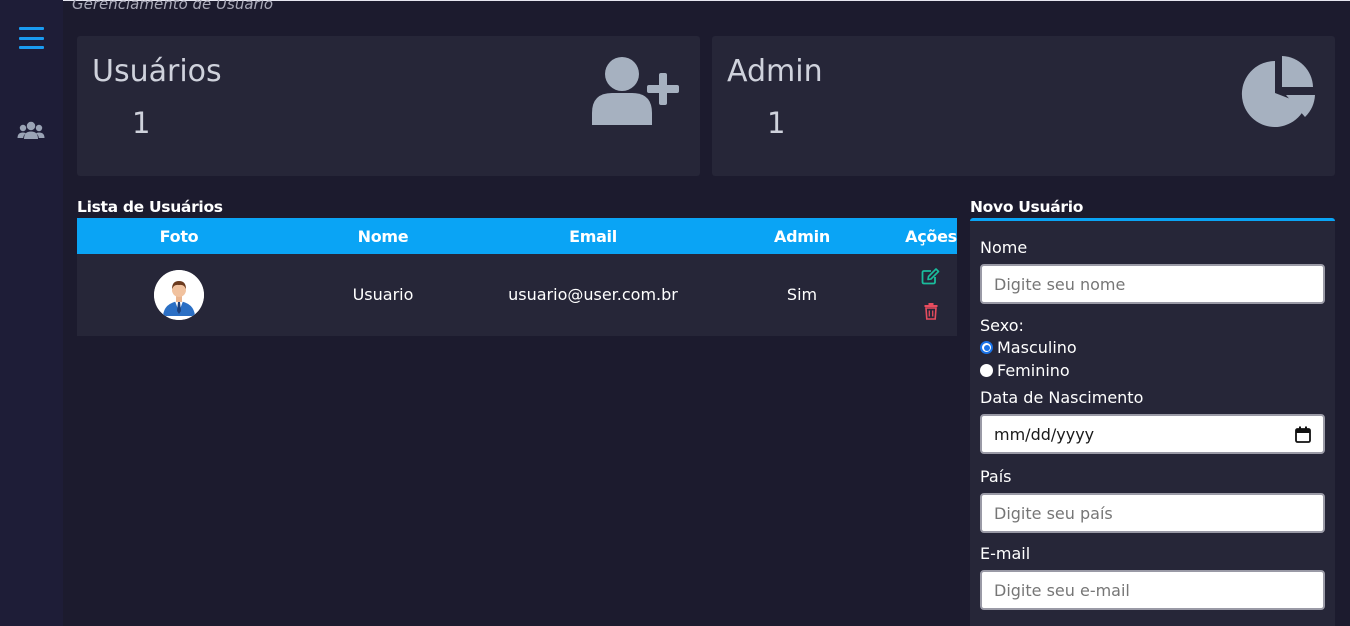 The height and width of the screenshot is (626, 1350). I want to click on users-card: Usuários 1, so click(388, 106).